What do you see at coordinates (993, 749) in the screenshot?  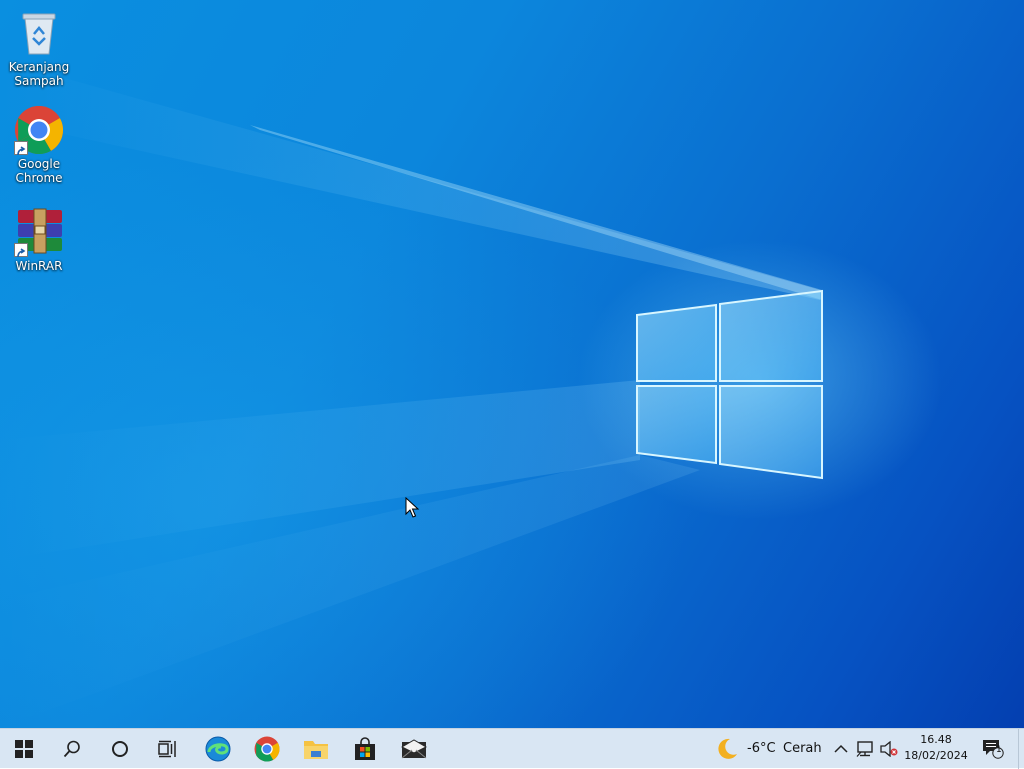 I see `action-center-button: 1` at bounding box center [993, 749].